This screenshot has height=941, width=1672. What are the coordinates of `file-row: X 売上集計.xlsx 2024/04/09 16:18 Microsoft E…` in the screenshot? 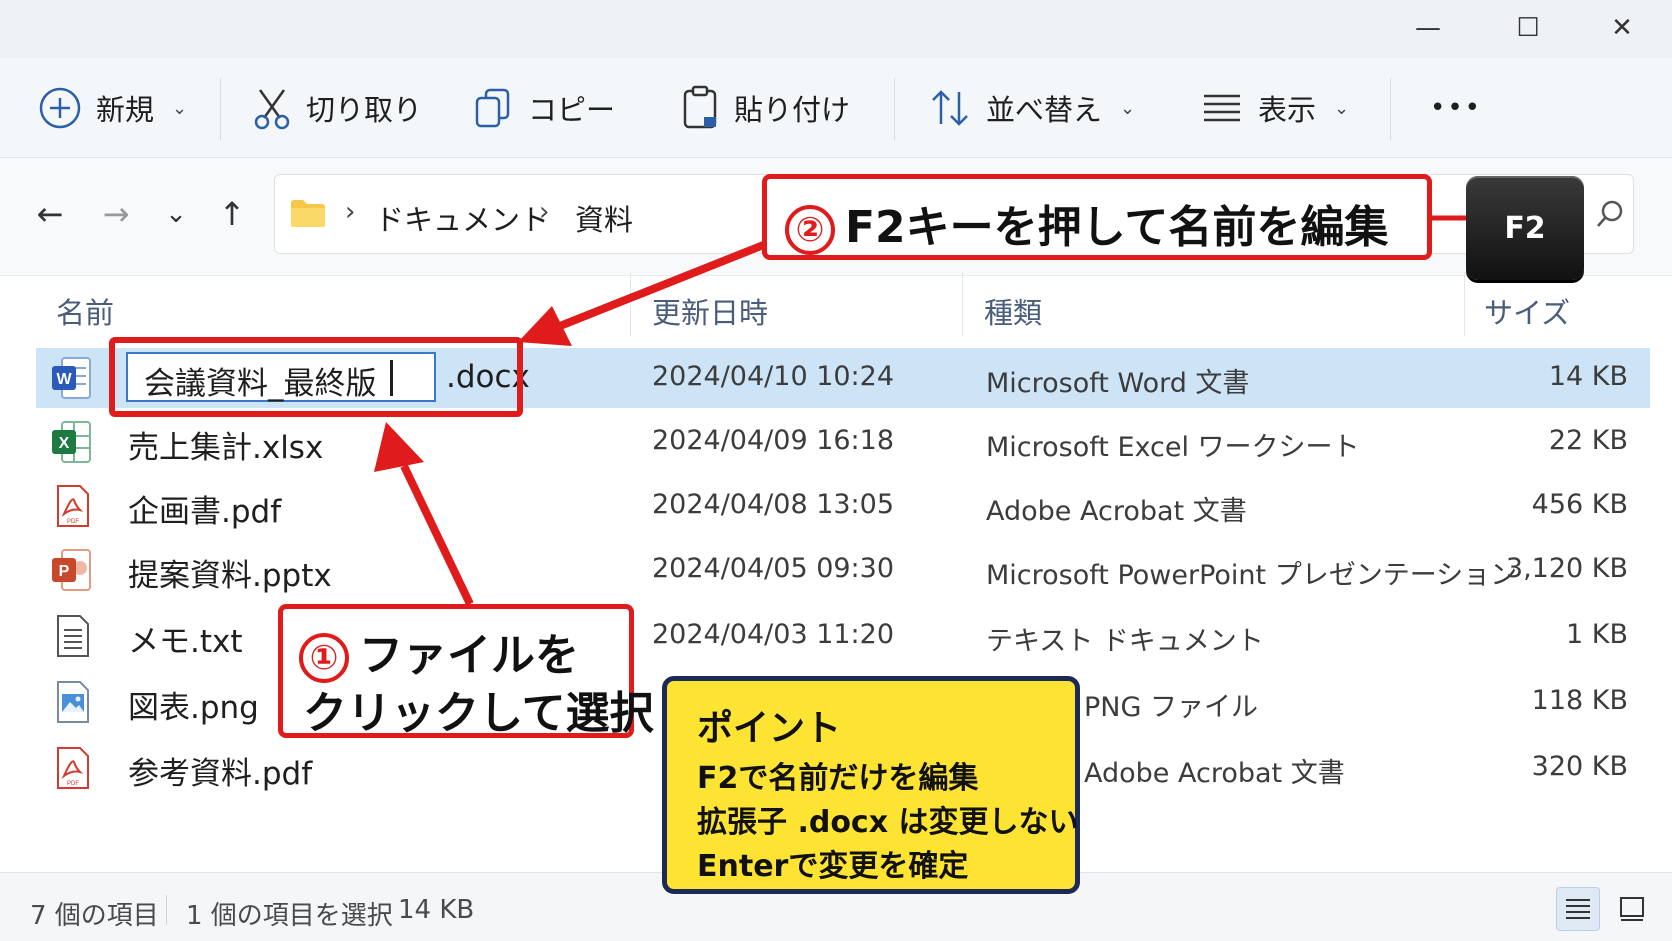 It's located at (843, 442).